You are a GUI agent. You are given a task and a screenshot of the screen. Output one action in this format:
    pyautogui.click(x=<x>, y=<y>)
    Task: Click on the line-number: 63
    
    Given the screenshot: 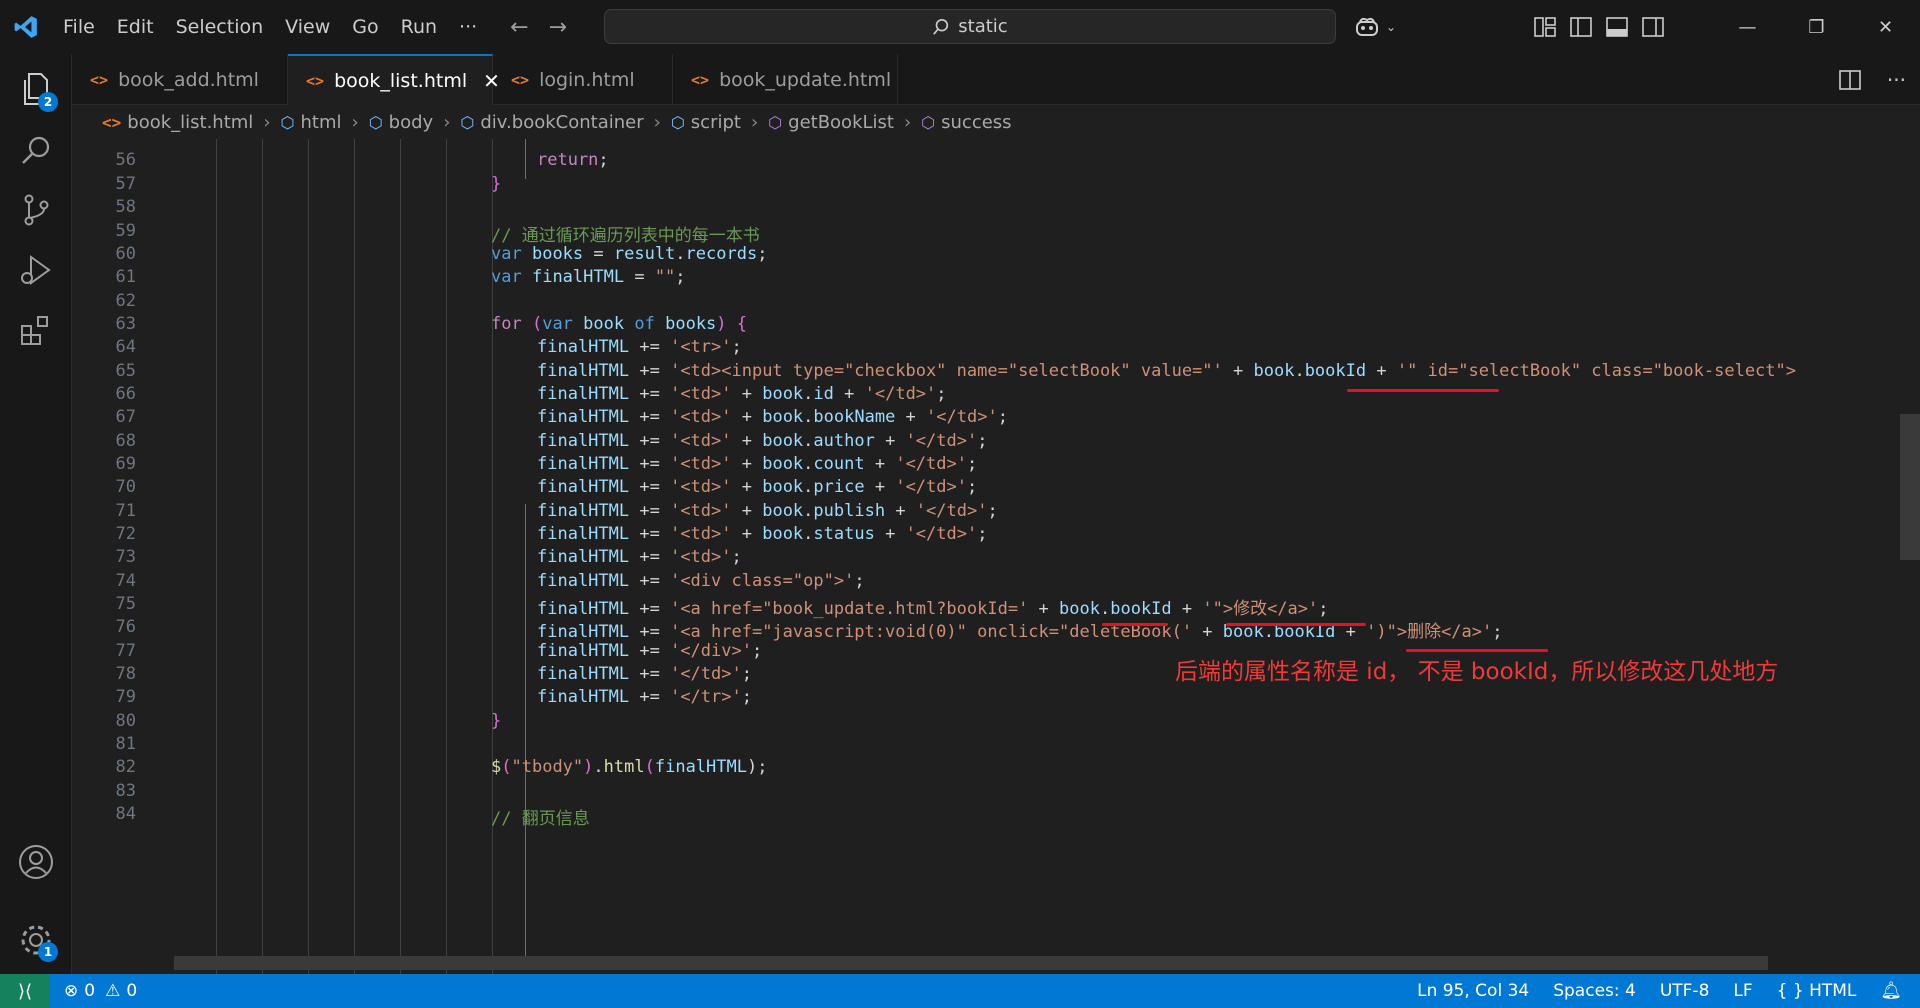 What is the action you would take?
    pyautogui.click(x=125, y=324)
    